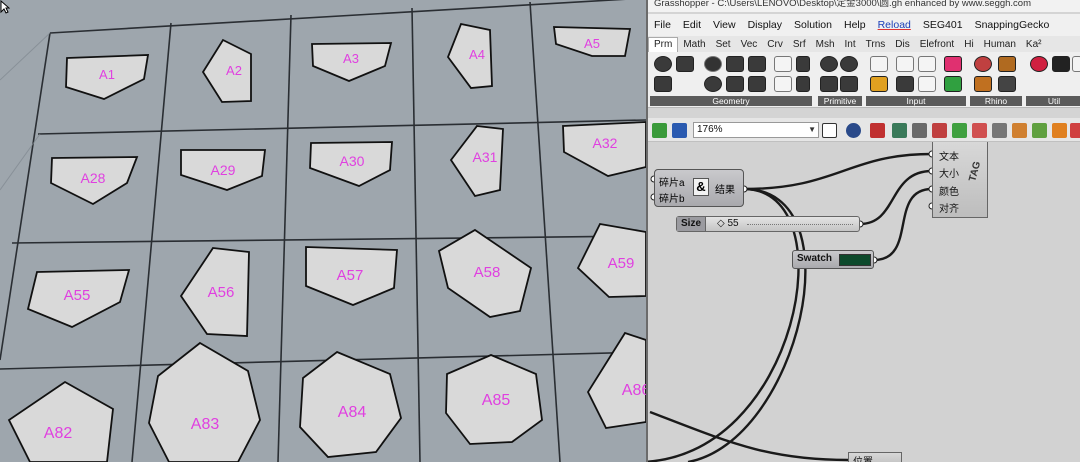 The width and height of the screenshot is (1080, 462). I want to click on circle-icon, so click(713, 64).